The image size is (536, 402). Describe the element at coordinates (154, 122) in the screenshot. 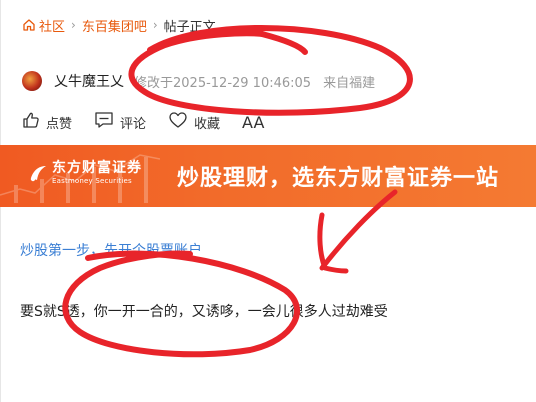

I see `action-bar: 点赞 评论 收藏 AA` at that location.